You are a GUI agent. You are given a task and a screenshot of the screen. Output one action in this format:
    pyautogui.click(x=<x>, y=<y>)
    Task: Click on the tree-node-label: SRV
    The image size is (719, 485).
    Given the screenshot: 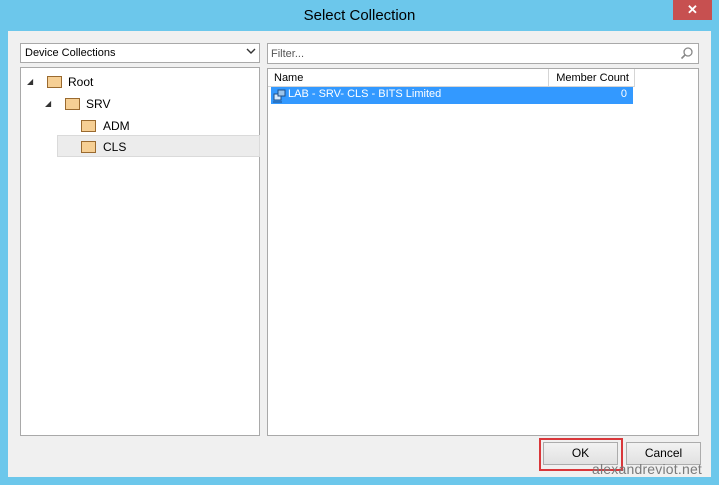 What is the action you would take?
    pyautogui.click(x=98, y=104)
    